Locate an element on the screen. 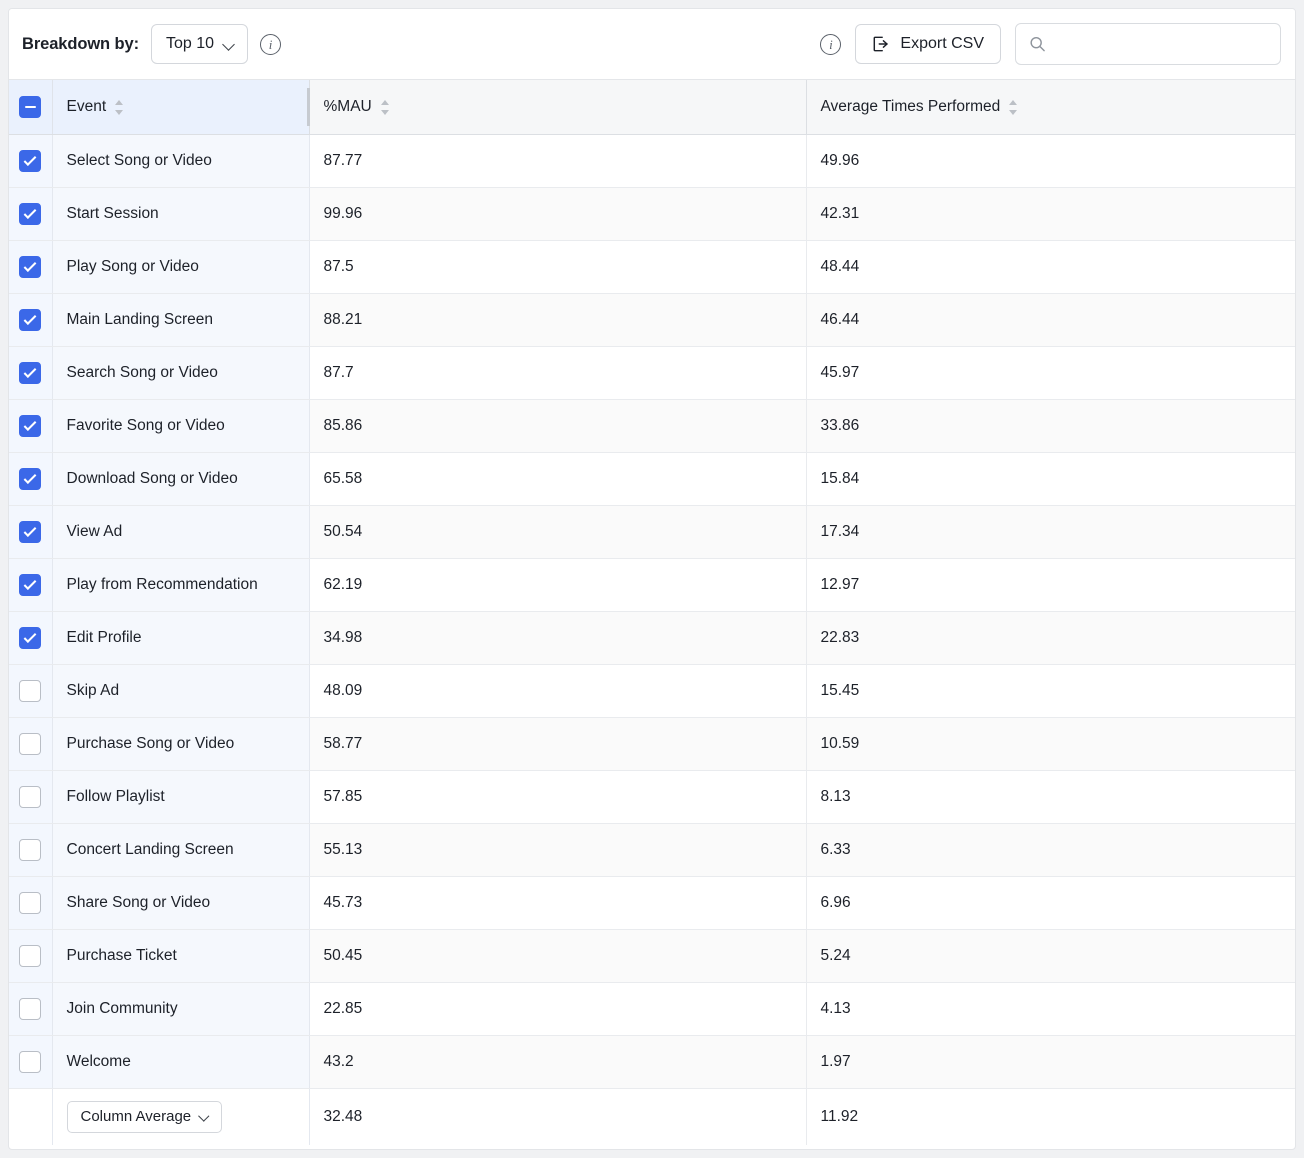 The width and height of the screenshot is (1304, 1158). avg-times-value: 42.31 is located at coordinates (840, 213).